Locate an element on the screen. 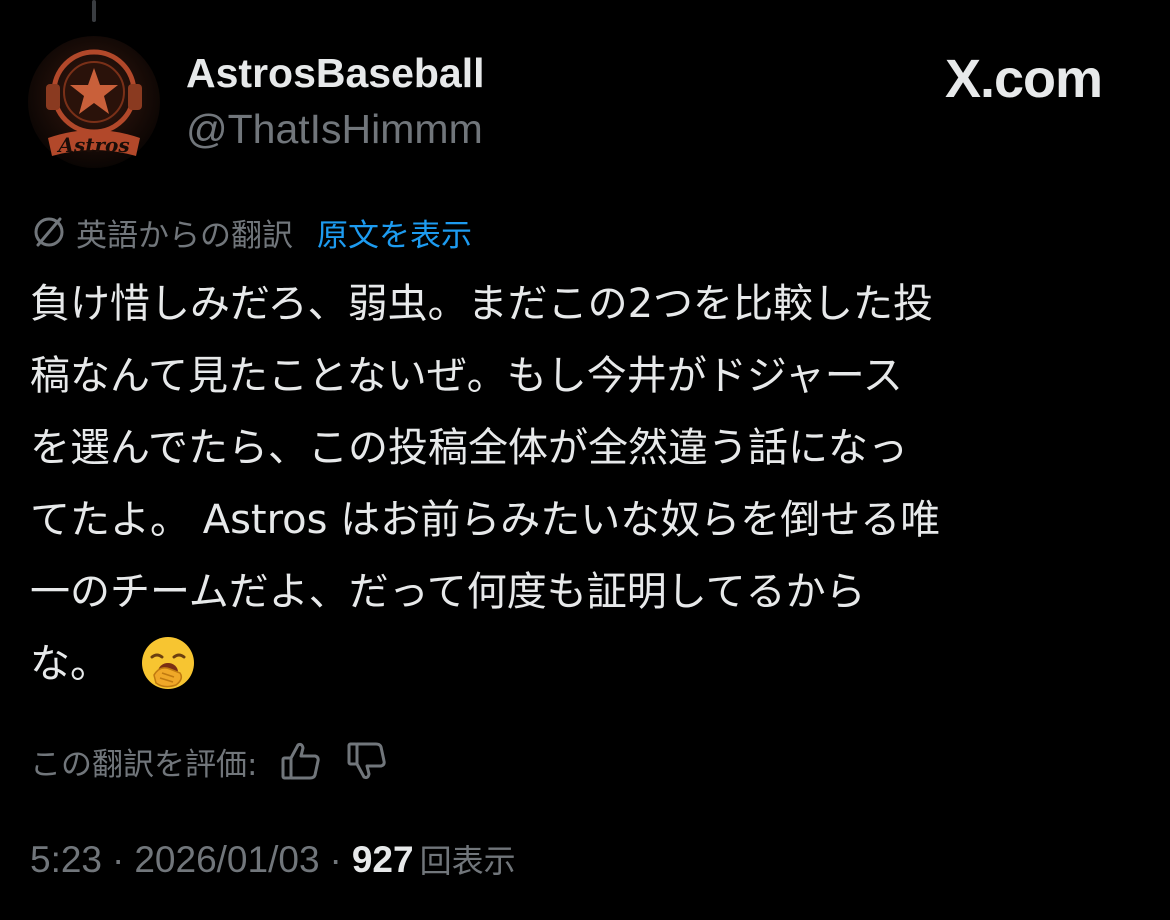 This screenshot has width=1170, height=920. thumbs-up-icon is located at coordinates (301, 761).